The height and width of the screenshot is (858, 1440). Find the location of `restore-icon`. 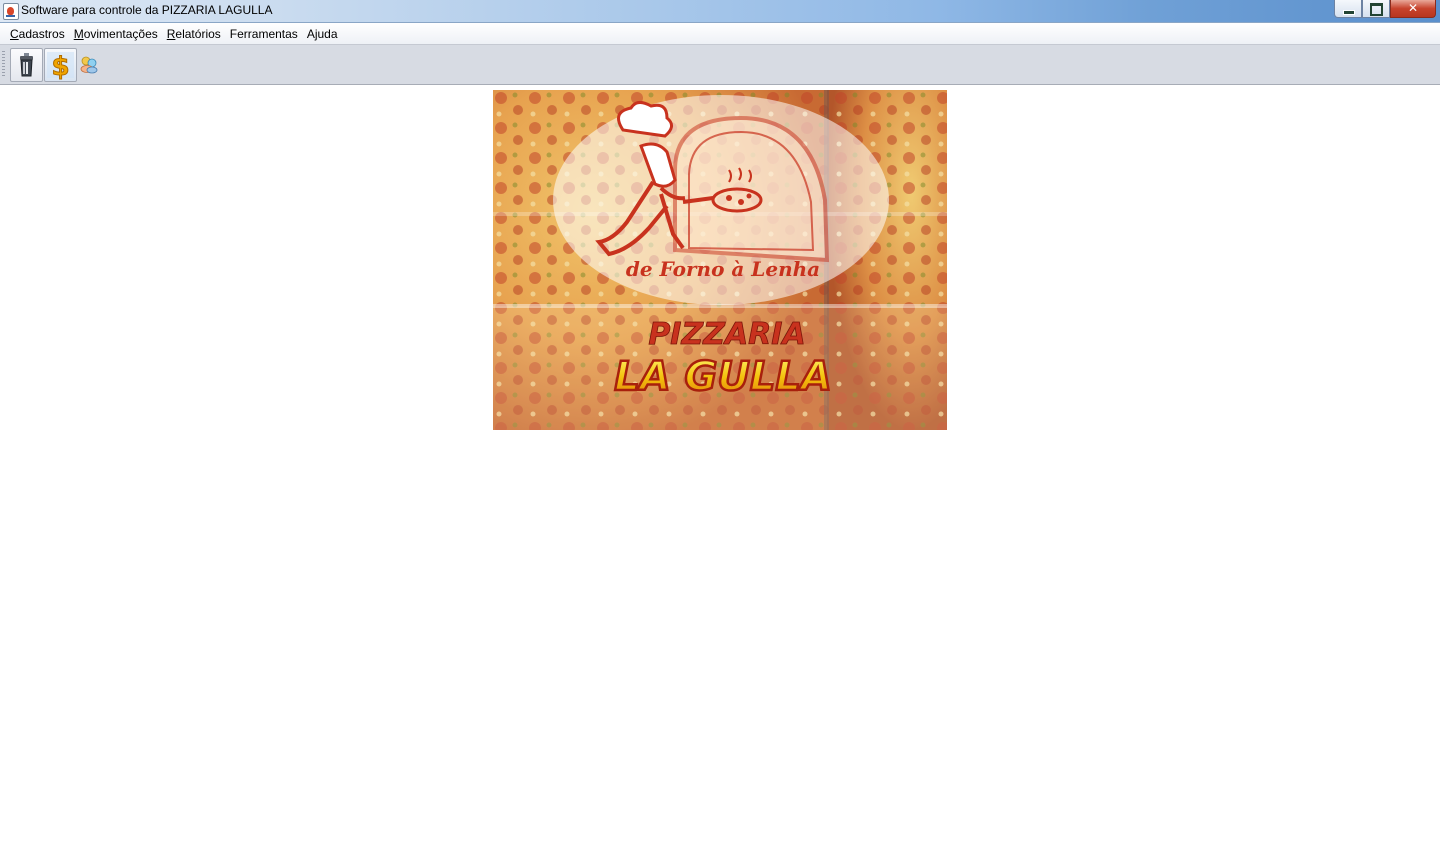

restore-icon is located at coordinates (1376, 9).